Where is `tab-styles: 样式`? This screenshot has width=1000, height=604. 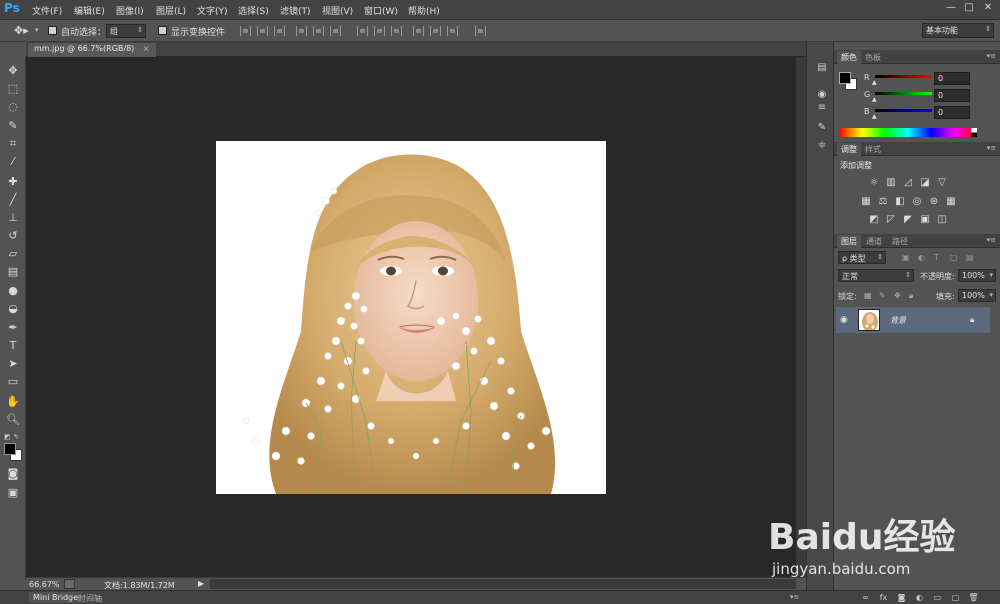
tab-styles: 样式 is located at coordinates (873, 149).